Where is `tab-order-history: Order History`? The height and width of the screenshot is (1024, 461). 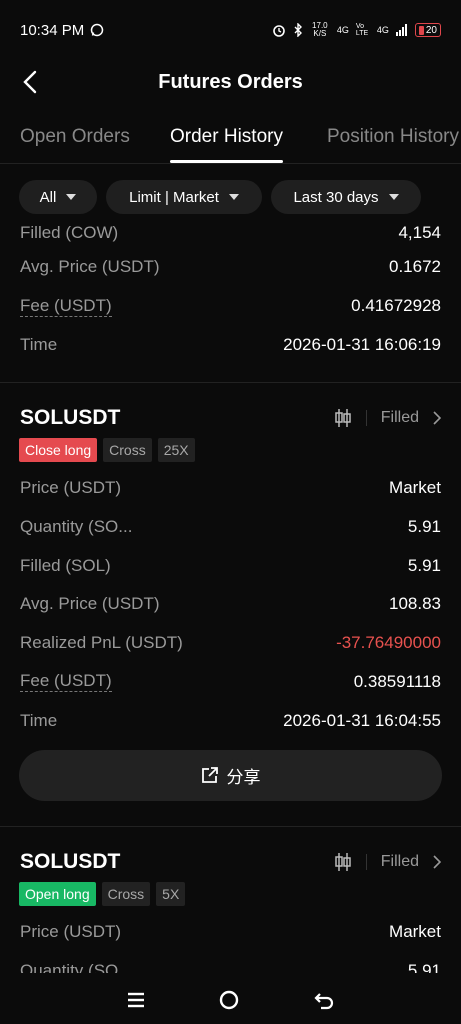 tab-order-history: Order History is located at coordinates (226, 137).